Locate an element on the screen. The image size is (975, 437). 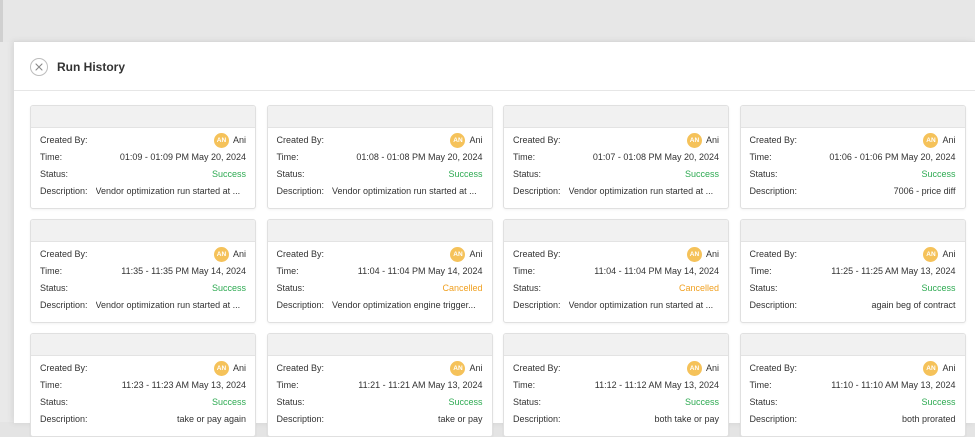
time-row: Time: 11:12 - 11:12 AM May 13, 2024 is located at coordinates (616, 385).